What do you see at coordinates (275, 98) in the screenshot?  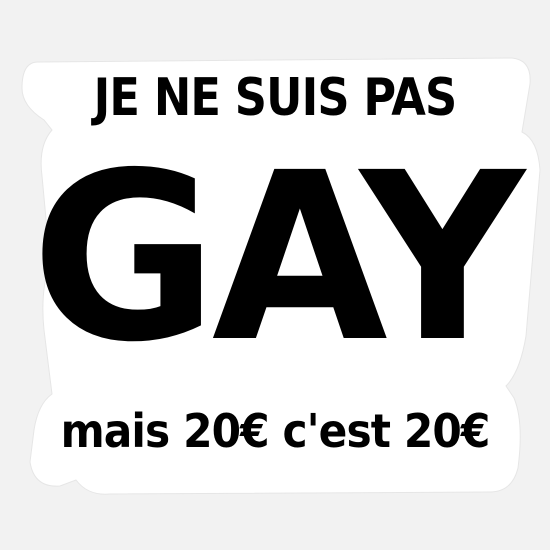 I see `sticker-text-top: JE NE SUIS PAS` at bounding box center [275, 98].